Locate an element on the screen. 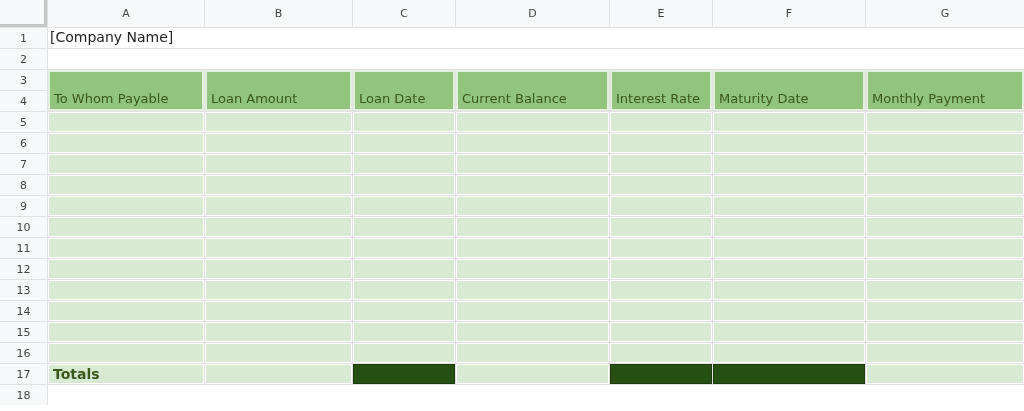  row-header: 12 is located at coordinates (23, 269).